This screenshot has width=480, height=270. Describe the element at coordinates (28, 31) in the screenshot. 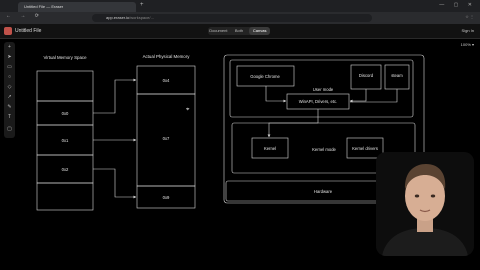

I see `file-title: Untitled File` at that location.